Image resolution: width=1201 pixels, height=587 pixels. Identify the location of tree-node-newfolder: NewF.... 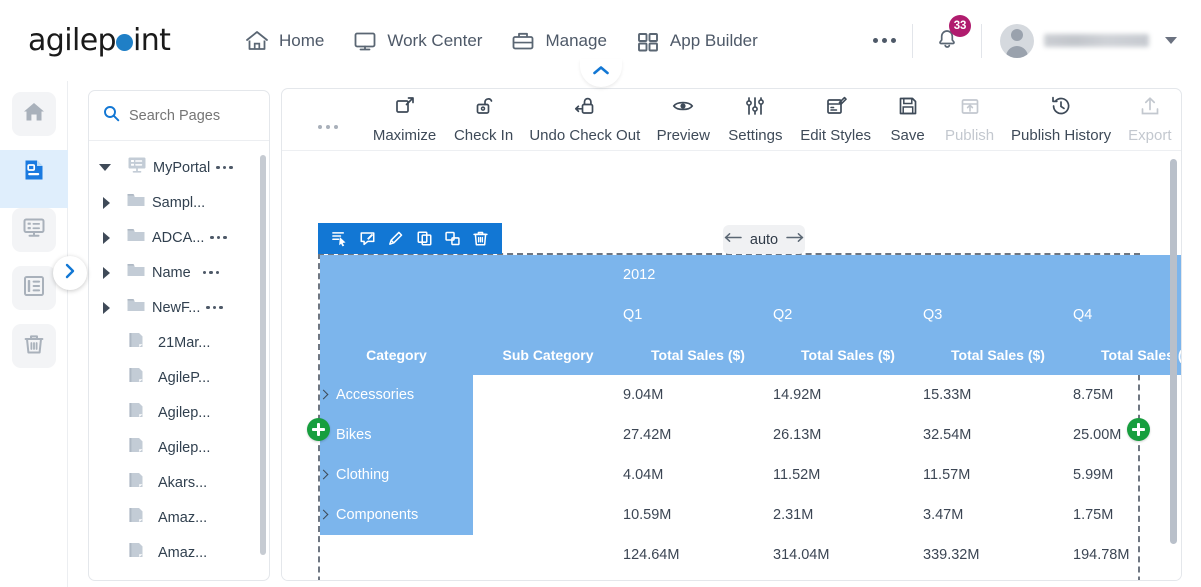
(179, 307).